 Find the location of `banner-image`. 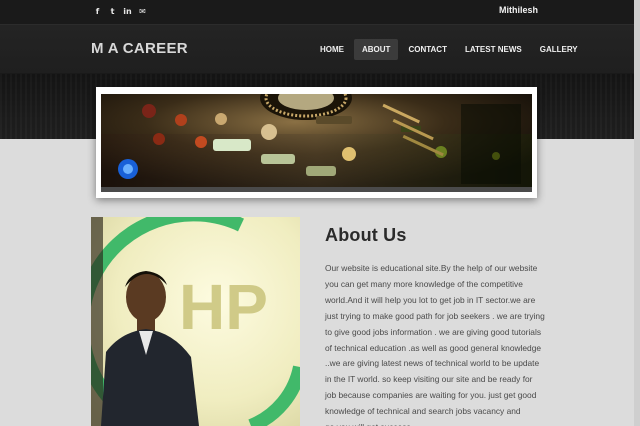

banner-image is located at coordinates (316, 140).